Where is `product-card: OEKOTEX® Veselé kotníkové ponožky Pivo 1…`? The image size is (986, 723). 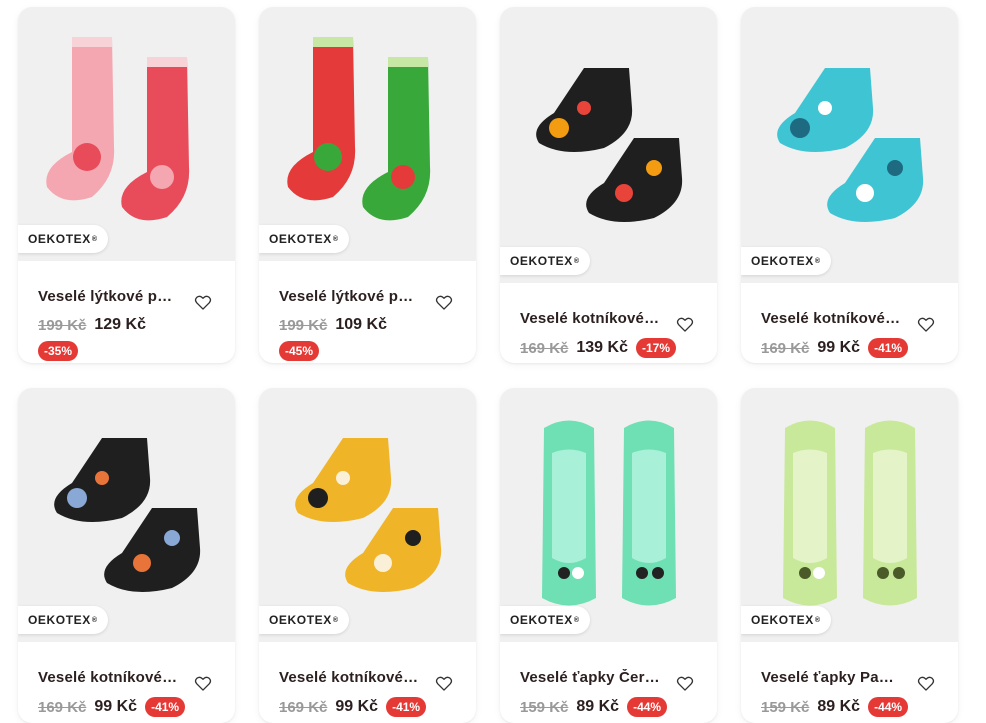 product-card: OEKOTEX® Veselé kotníkové ponožky Pivo 1… is located at coordinates (367, 555).